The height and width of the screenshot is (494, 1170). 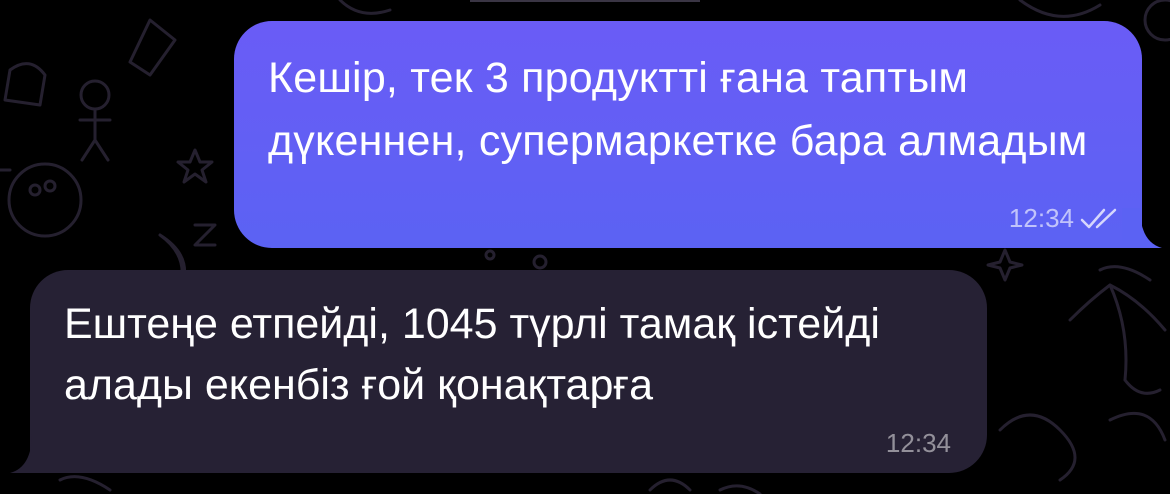 What do you see at coordinates (585, 1) in the screenshot?
I see `top-divider` at bounding box center [585, 1].